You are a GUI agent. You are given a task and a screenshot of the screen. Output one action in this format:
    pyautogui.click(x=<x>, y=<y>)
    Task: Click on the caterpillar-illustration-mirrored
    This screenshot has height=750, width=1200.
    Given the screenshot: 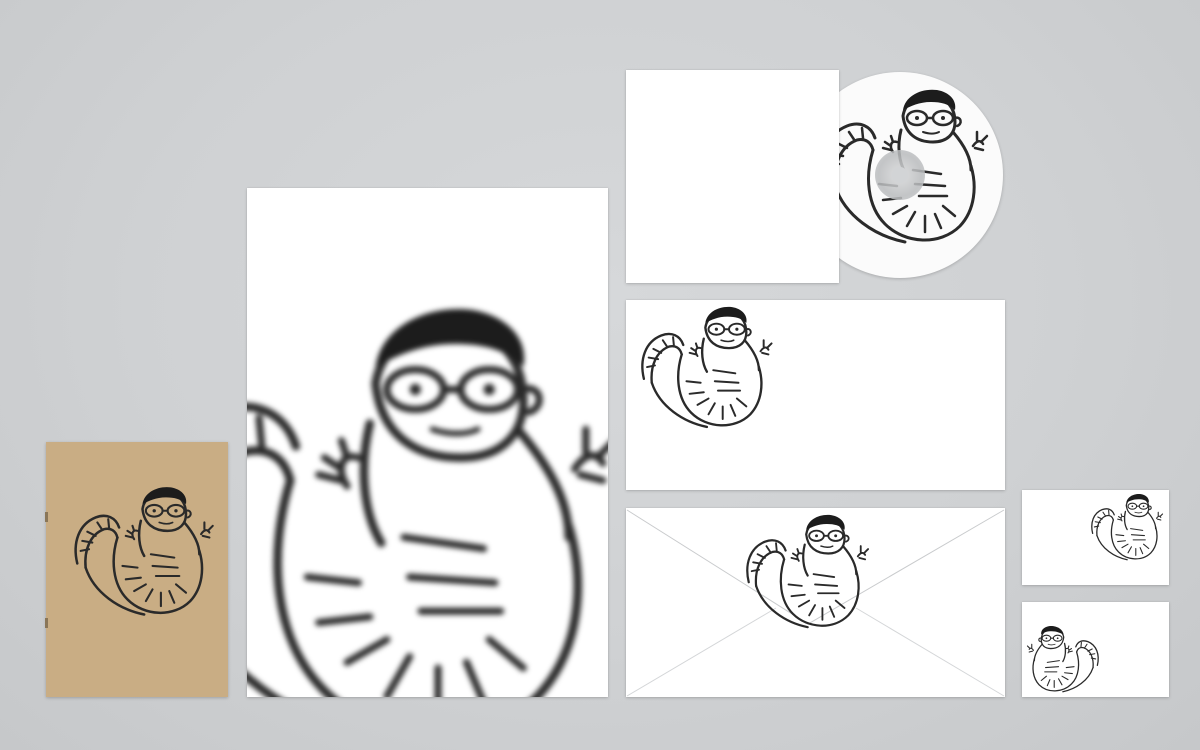 What is the action you would take?
    pyautogui.click(x=1062, y=659)
    